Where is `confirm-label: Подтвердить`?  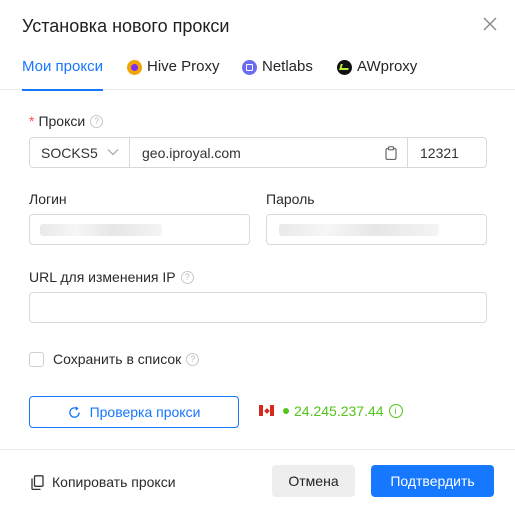
confirm-label: Подтвердить is located at coordinates (432, 481).